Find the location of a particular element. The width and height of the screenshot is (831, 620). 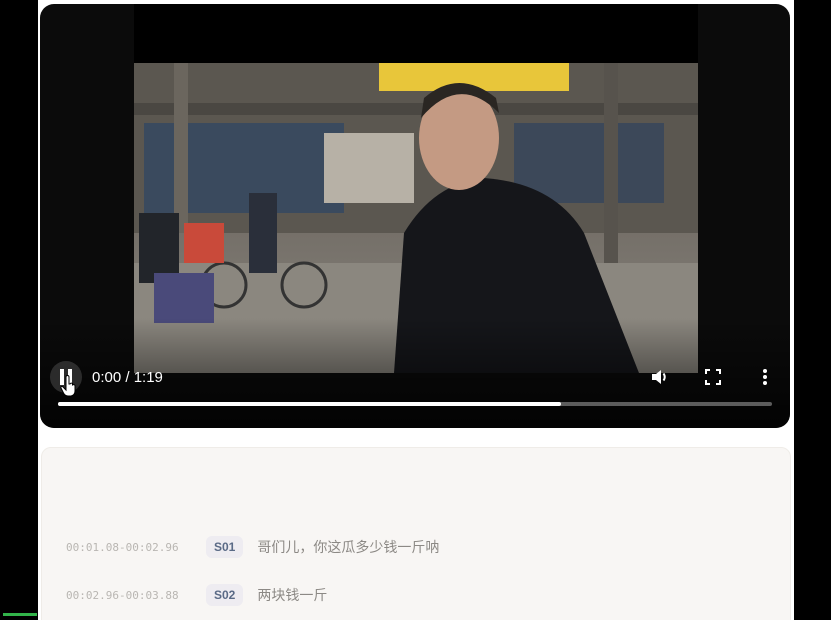

fullscreen-icon is located at coordinates (713, 377).